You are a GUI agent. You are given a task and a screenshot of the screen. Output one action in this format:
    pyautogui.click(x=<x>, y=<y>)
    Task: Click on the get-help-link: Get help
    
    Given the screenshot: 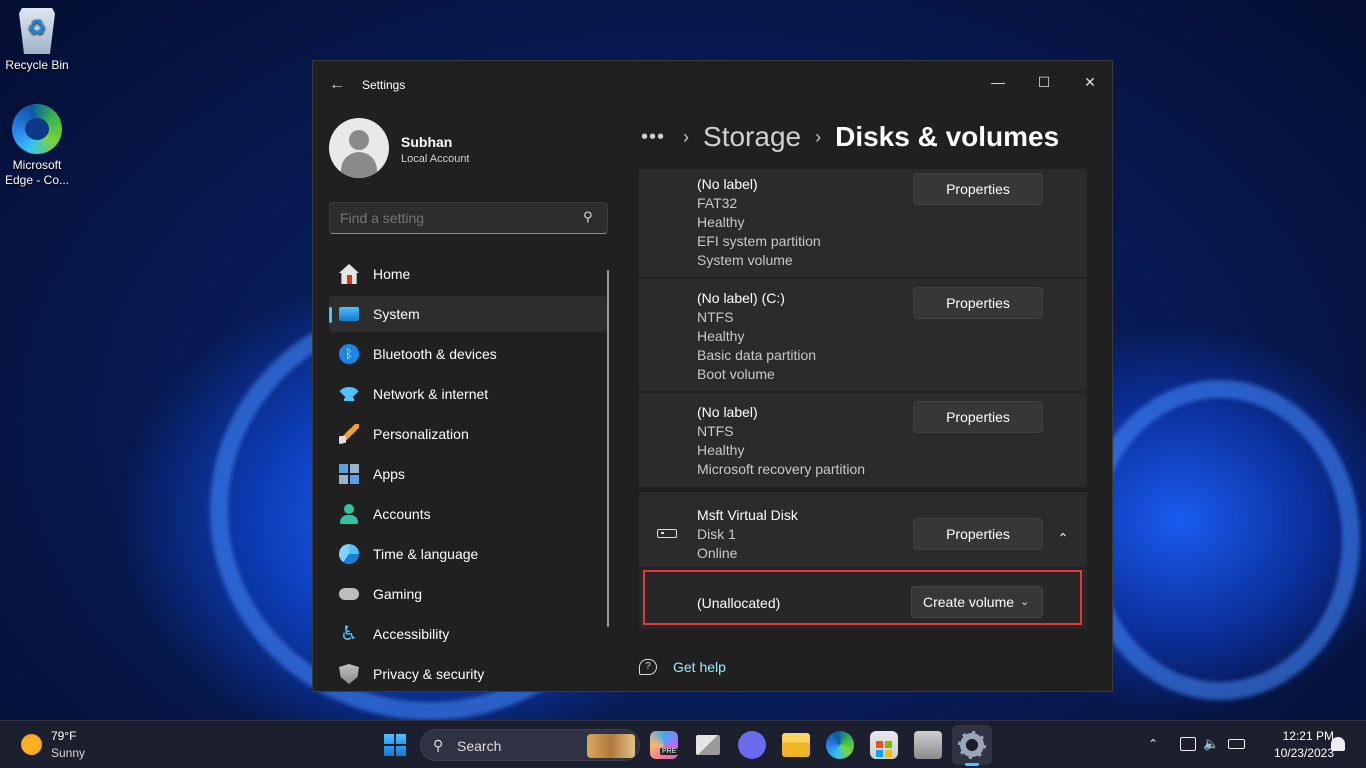 What is the action you would take?
    pyautogui.click(x=699, y=667)
    